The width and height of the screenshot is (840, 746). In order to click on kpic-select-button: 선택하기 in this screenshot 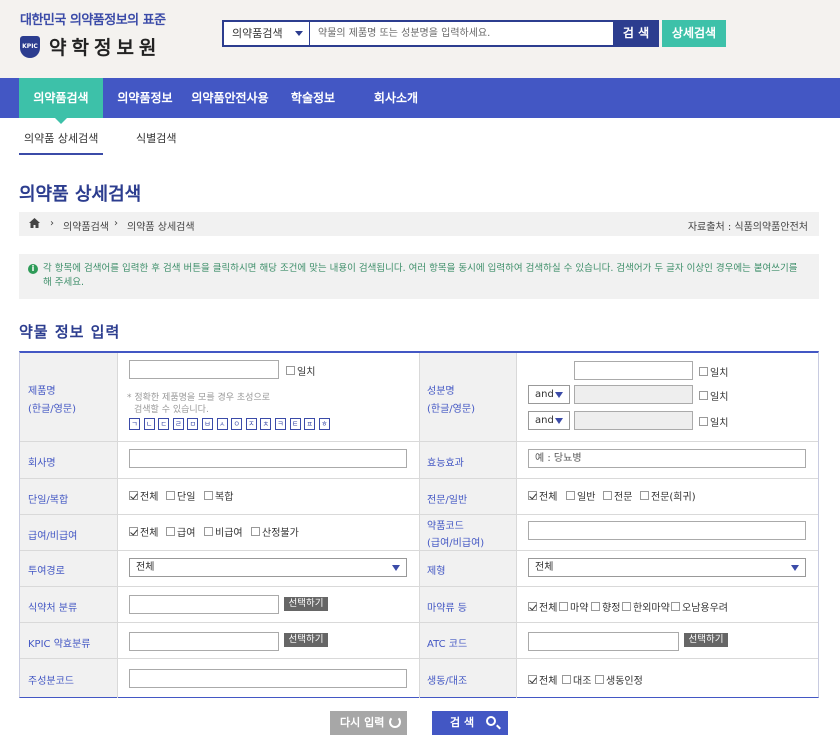, I will do `click(306, 640)`.